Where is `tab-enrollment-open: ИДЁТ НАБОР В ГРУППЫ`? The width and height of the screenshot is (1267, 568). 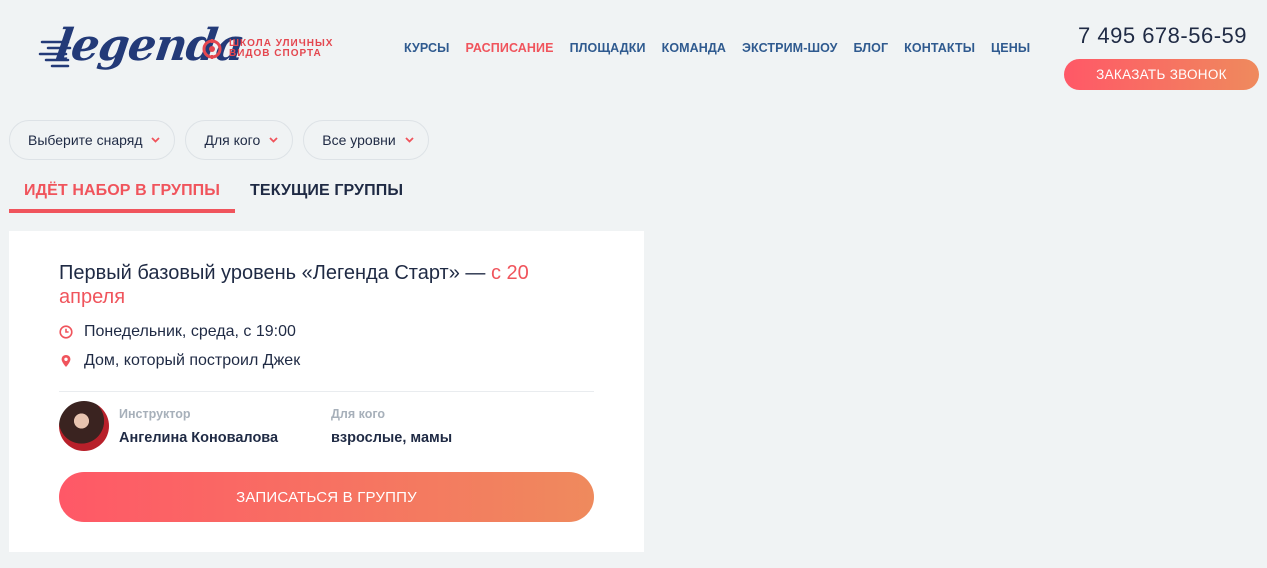
tab-enrollment-open: ИДЁТ НАБОР В ГРУППЫ is located at coordinates (122, 197).